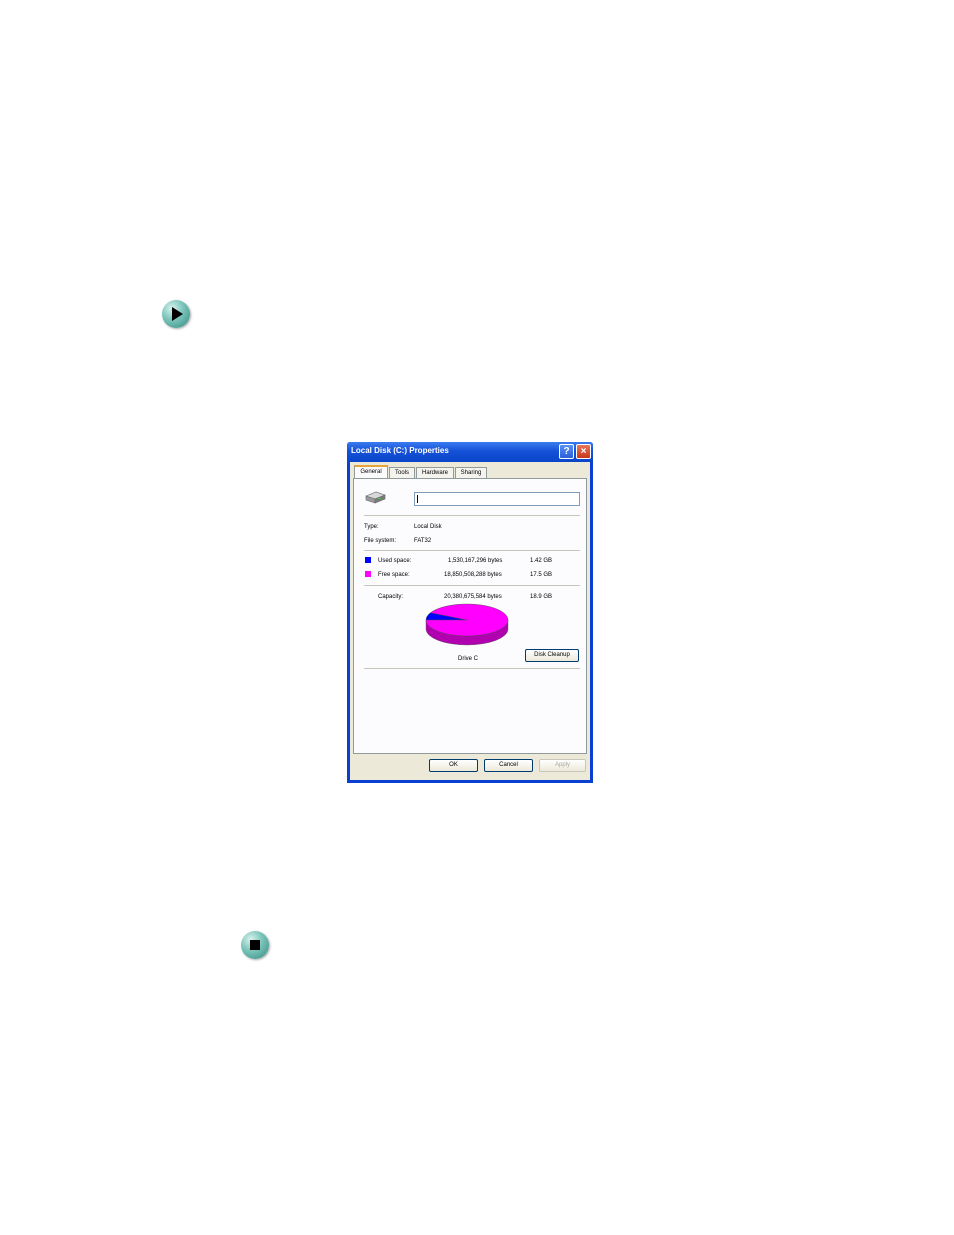 The width and height of the screenshot is (954, 1235). Describe the element at coordinates (470, 452) in the screenshot. I see `title-bar: Local Disk (C:) Properties ? ×` at that location.